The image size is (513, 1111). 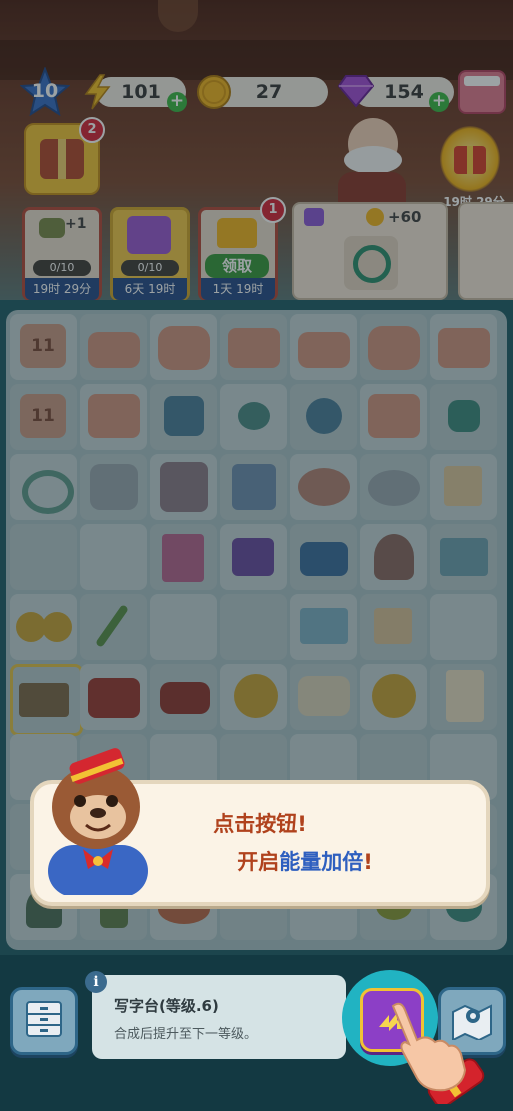 I want to click on otter-mascot, so click(x=98, y=821).